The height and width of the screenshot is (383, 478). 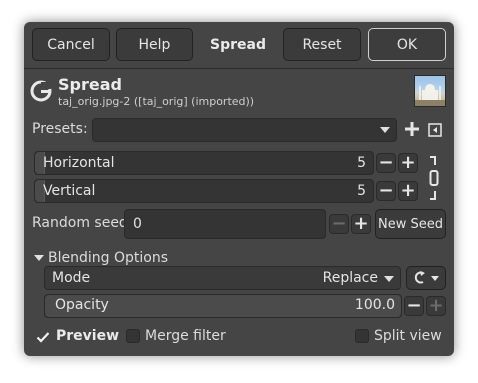 I want to click on random-seed-increment-button: +, so click(x=361, y=224).